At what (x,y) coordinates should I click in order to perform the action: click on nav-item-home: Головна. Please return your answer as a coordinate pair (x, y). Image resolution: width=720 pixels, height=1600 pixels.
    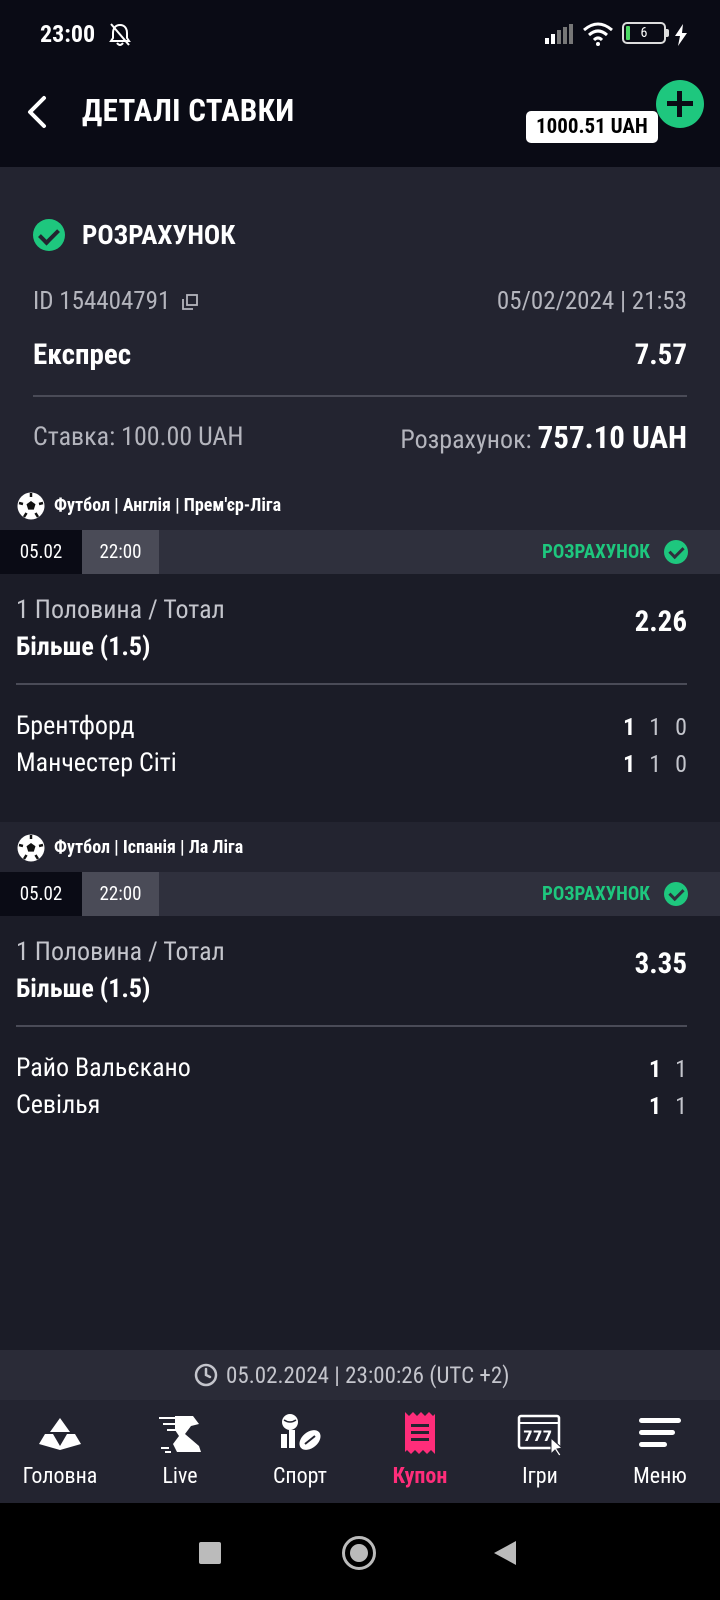
    Looking at the image, I should click on (60, 1451).